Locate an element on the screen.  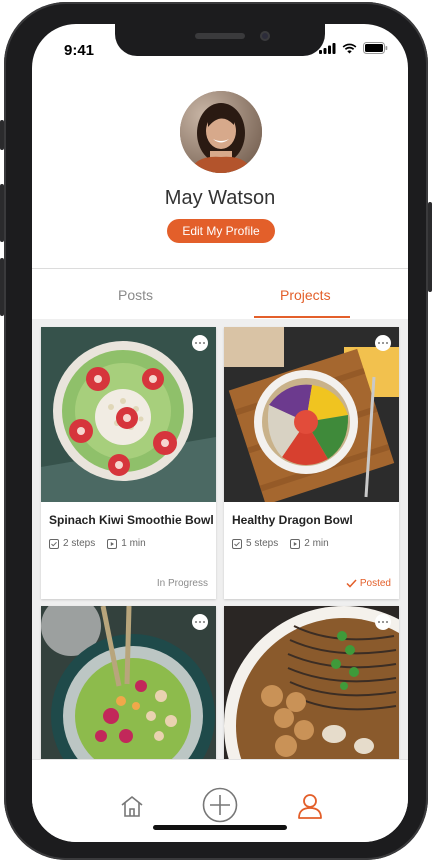
notch is located at coordinates (220, 40).